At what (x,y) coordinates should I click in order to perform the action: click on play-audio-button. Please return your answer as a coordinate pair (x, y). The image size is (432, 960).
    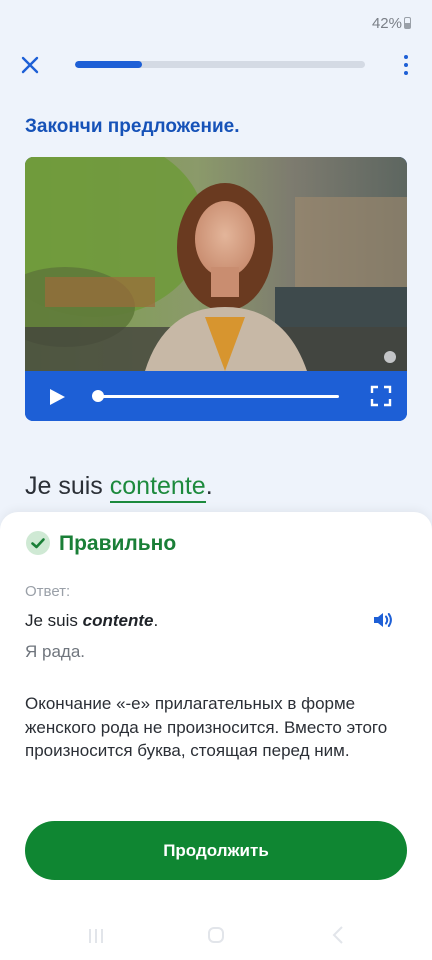
    Looking at the image, I should click on (384, 620).